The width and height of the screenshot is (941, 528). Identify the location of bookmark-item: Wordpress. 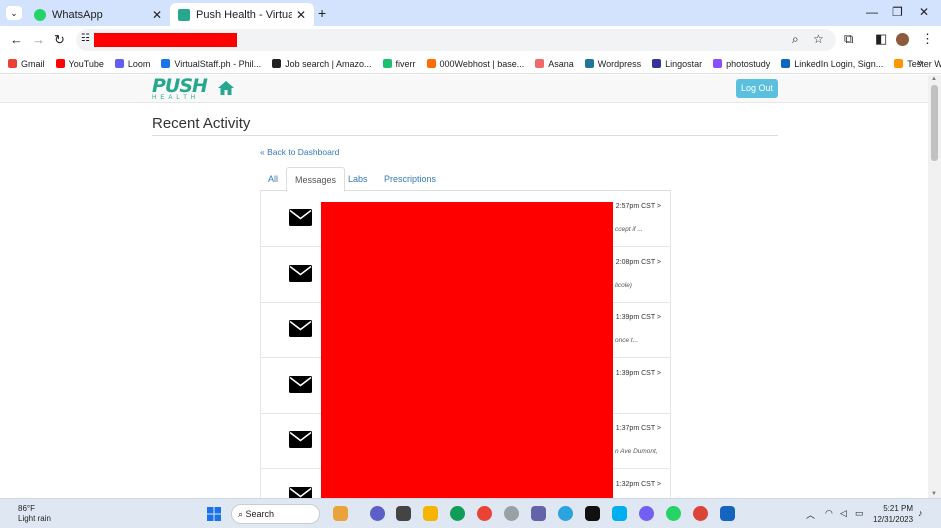
(613, 63).